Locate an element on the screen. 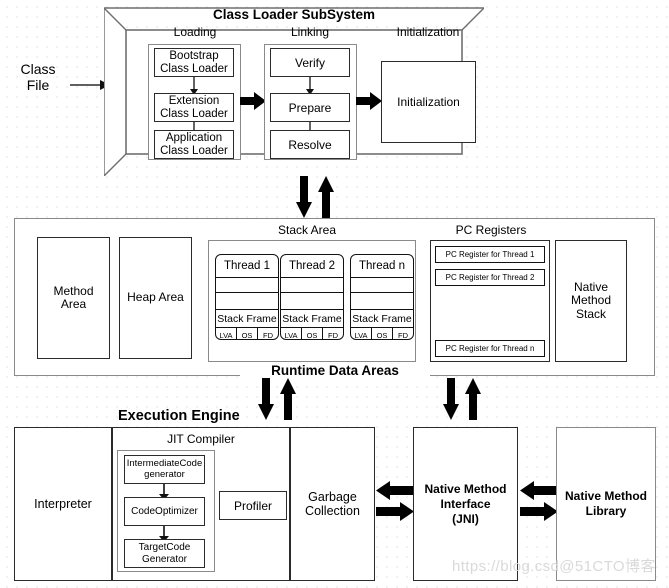 The image size is (669, 588). method-area-box: Method Area is located at coordinates (73, 298).